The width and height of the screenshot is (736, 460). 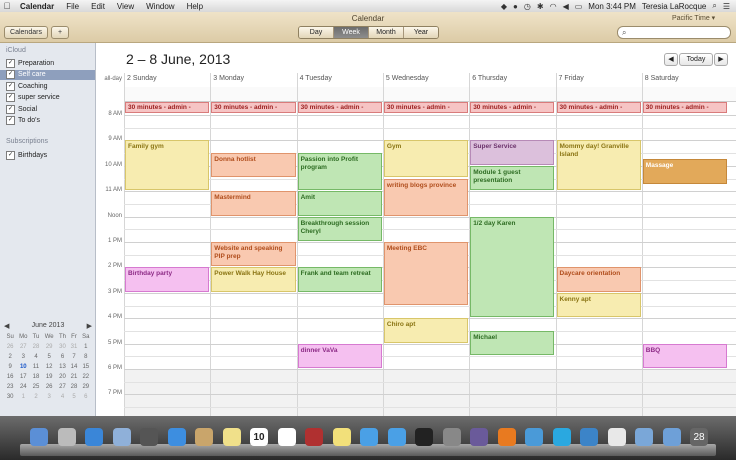 What do you see at coordinates (49, 98) in the screenshot?
I see `sidebar-item: ✓ super service` at bounding box center [49, 98].